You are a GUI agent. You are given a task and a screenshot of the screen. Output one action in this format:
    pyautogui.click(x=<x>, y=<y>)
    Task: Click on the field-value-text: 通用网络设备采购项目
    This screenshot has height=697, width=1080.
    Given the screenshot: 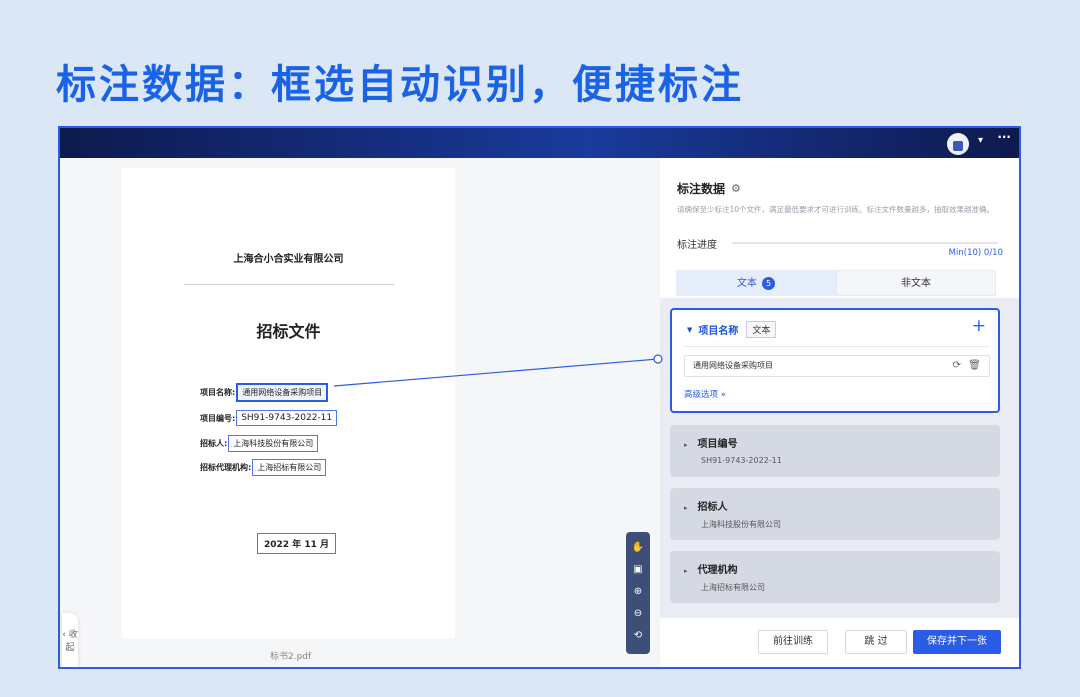 What is the action you would take?
    pyautogui.click(x=733, y=365)
    